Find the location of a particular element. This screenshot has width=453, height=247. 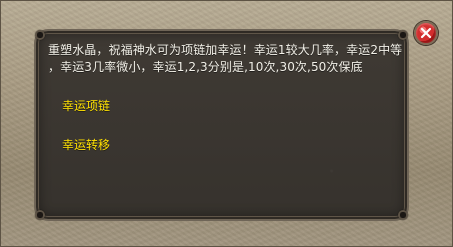

close-button is located at coordinates (426, 33).